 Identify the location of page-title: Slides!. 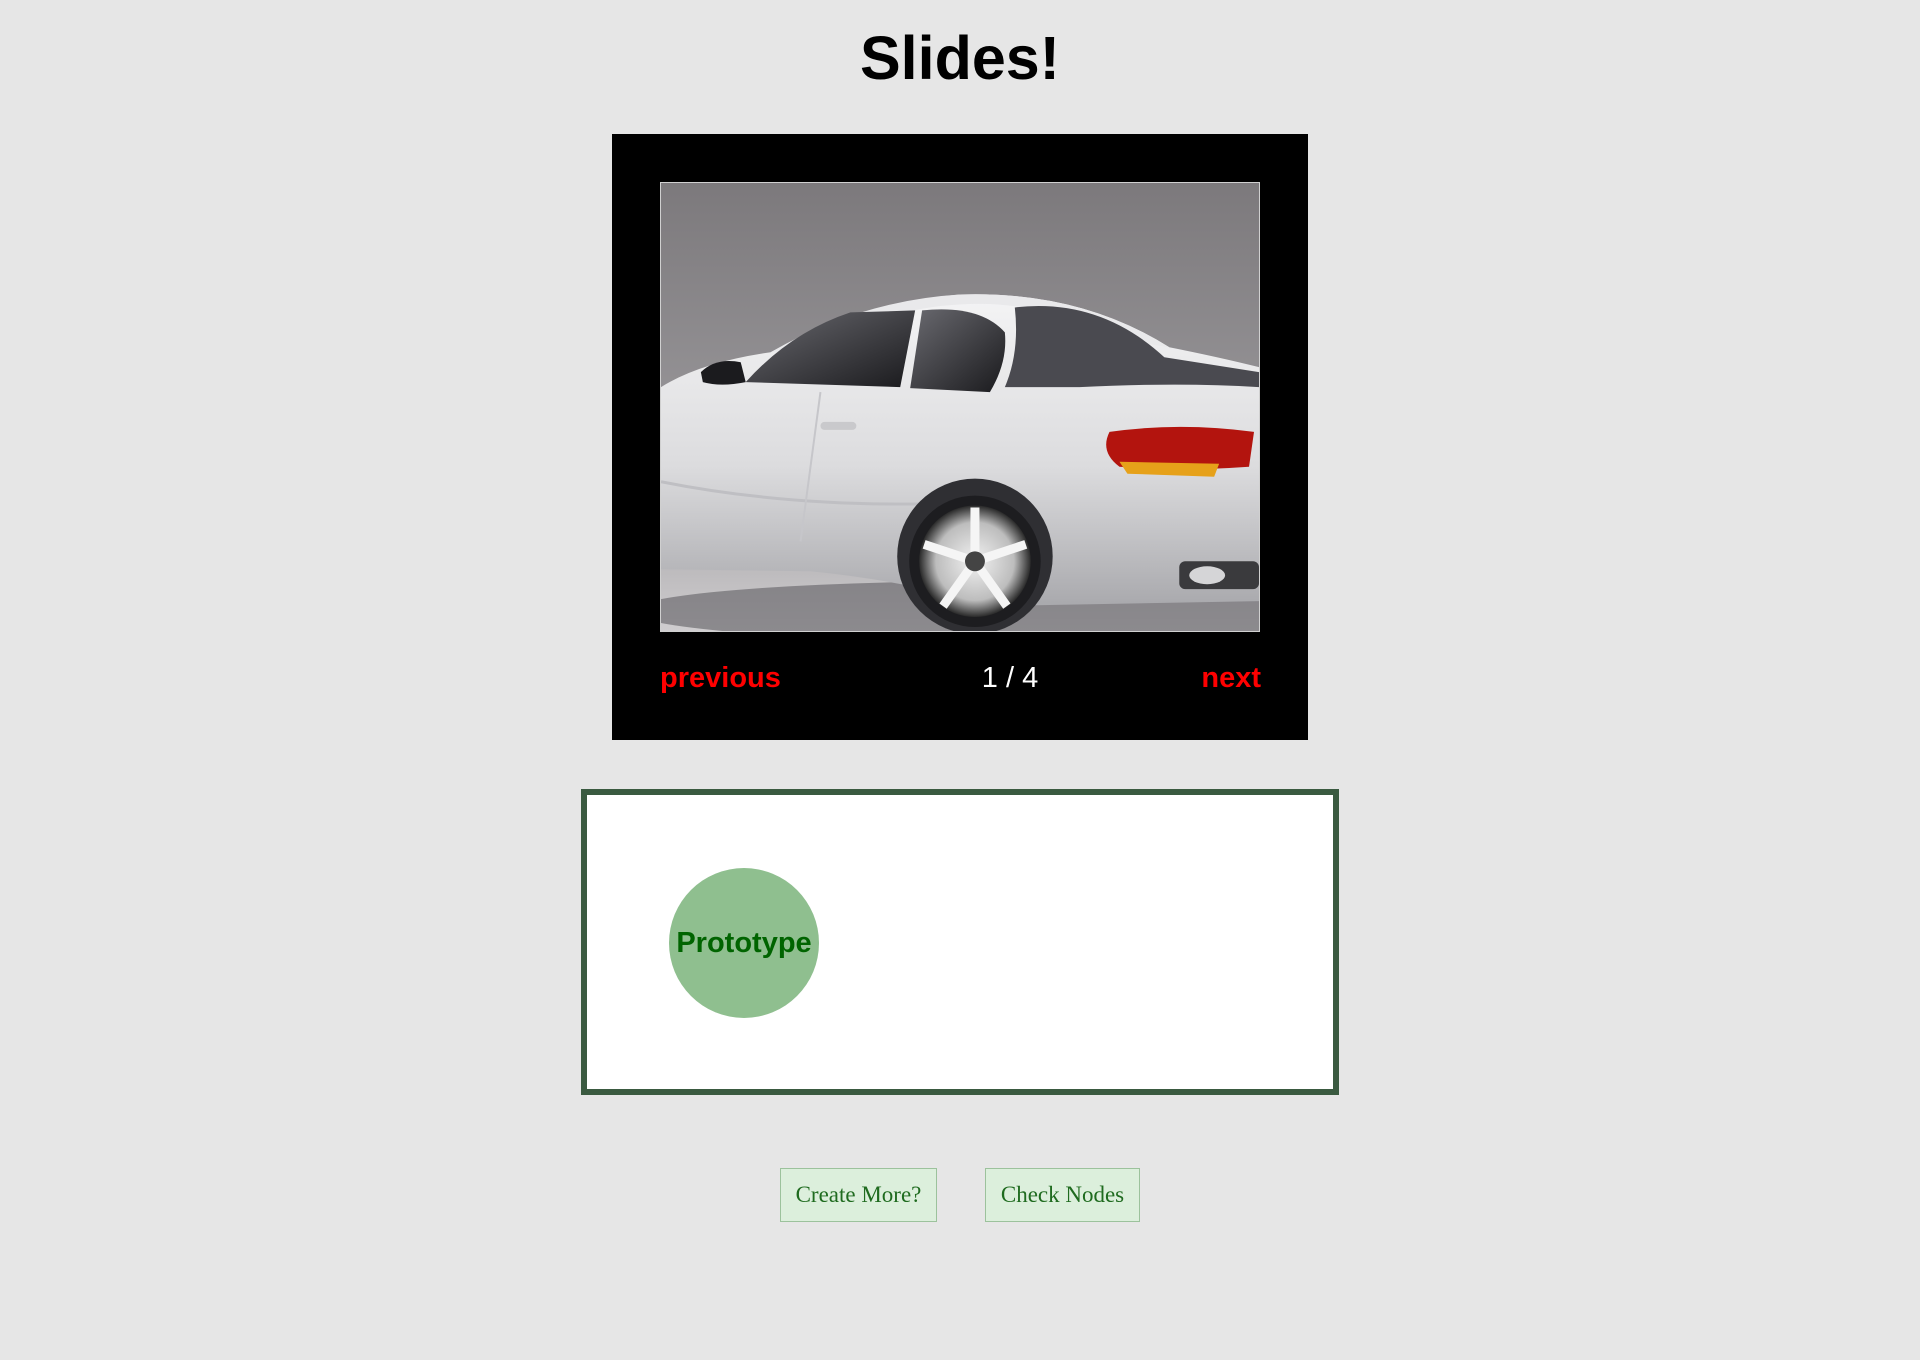
(959, 58).